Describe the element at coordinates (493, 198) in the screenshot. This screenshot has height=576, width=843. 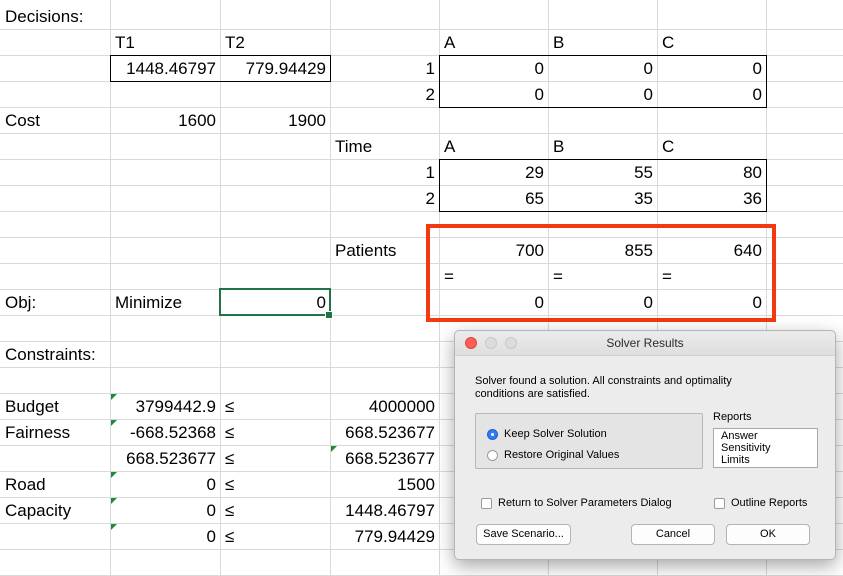
I see `time-2a-cell: 65` at that location.